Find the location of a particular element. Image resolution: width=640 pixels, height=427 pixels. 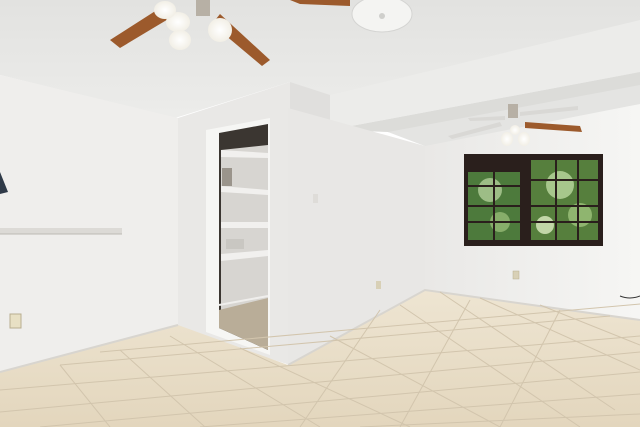

wall-shelf is located at coordinates (61, 231).